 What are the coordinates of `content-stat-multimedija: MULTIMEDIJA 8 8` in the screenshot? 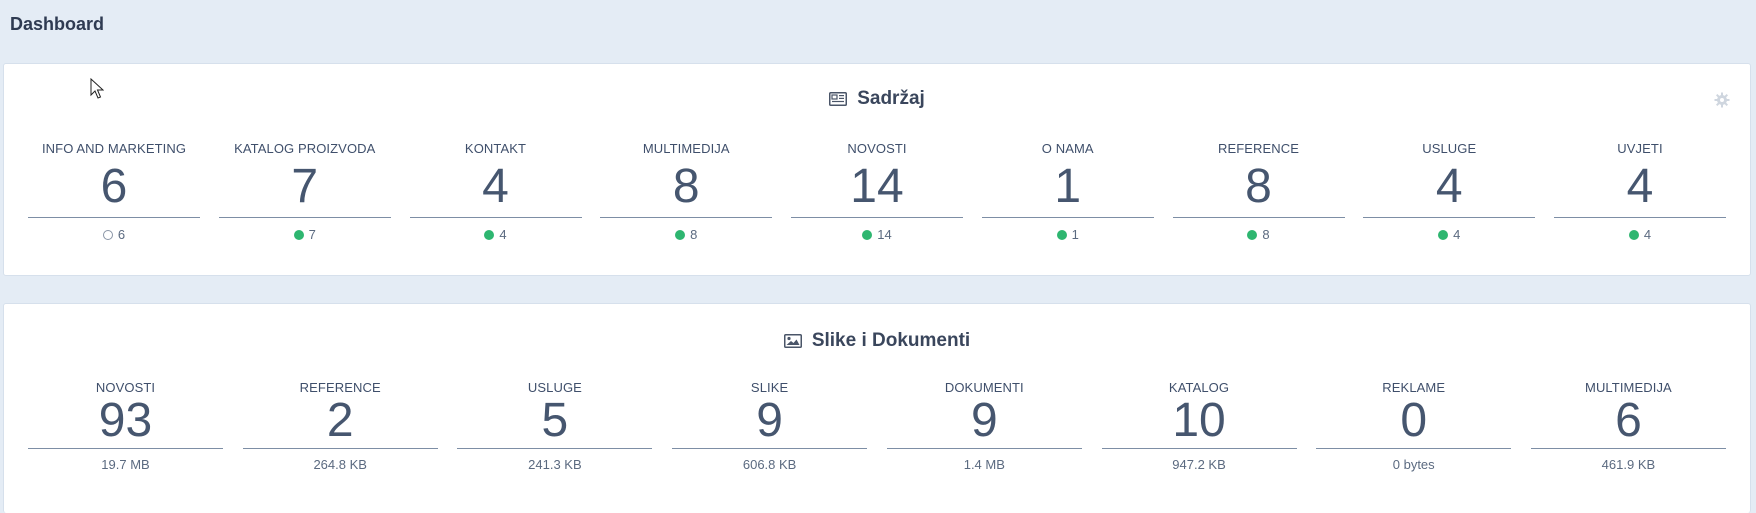 It's located at (686, 192).